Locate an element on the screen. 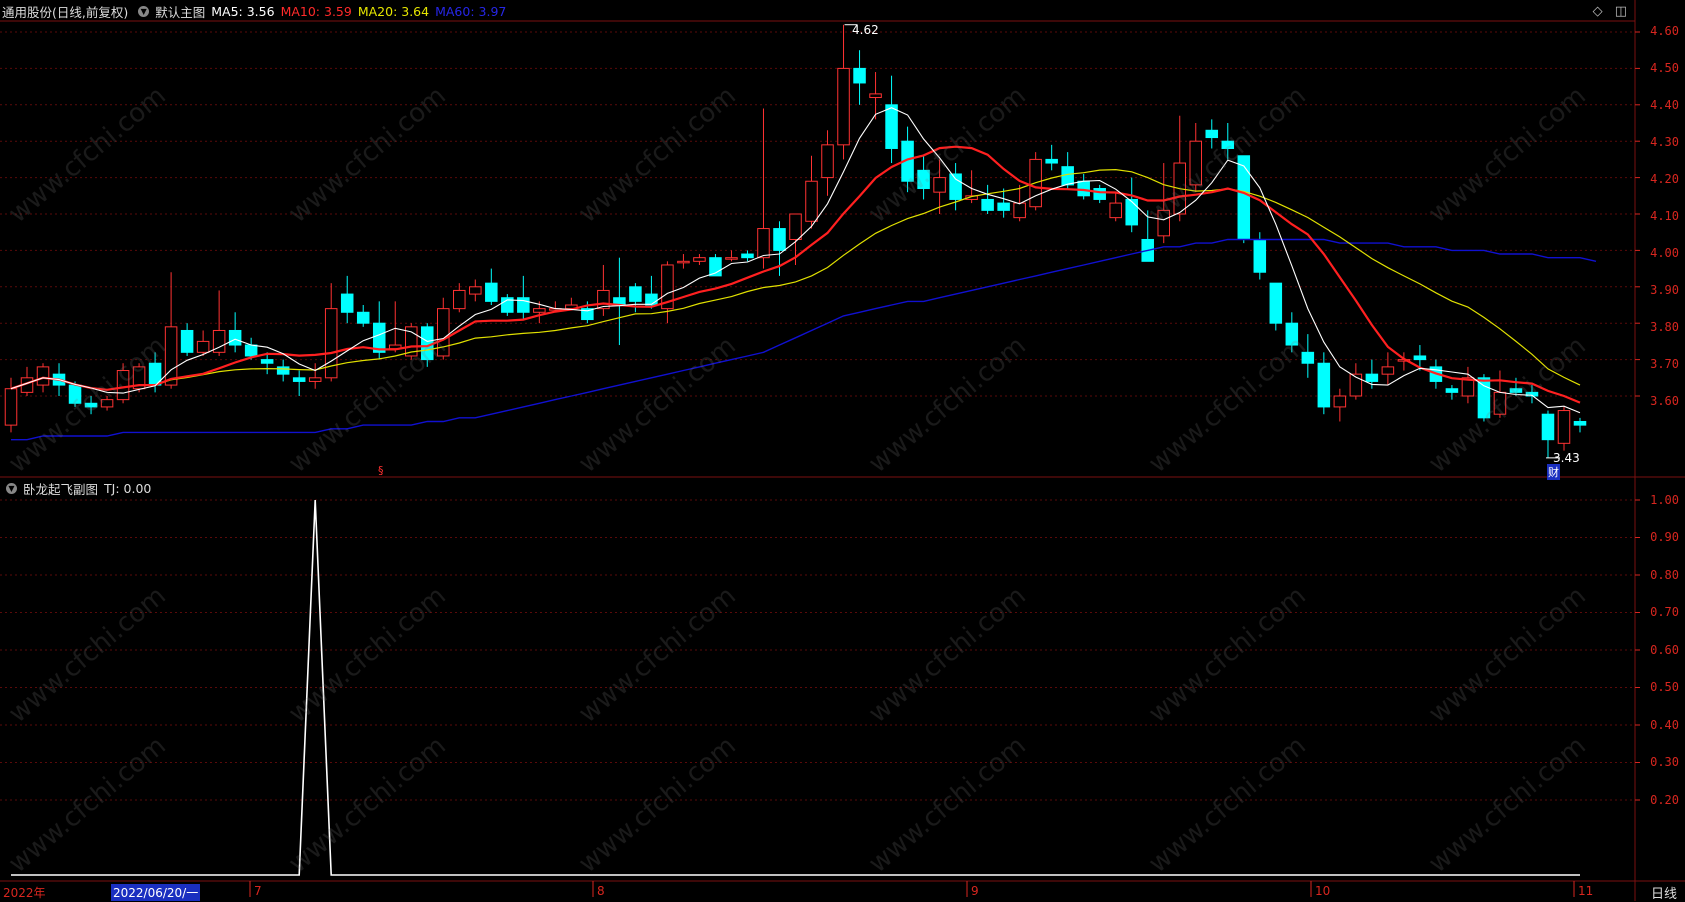  month-label: 10 is located at coordinates (1323, 891).